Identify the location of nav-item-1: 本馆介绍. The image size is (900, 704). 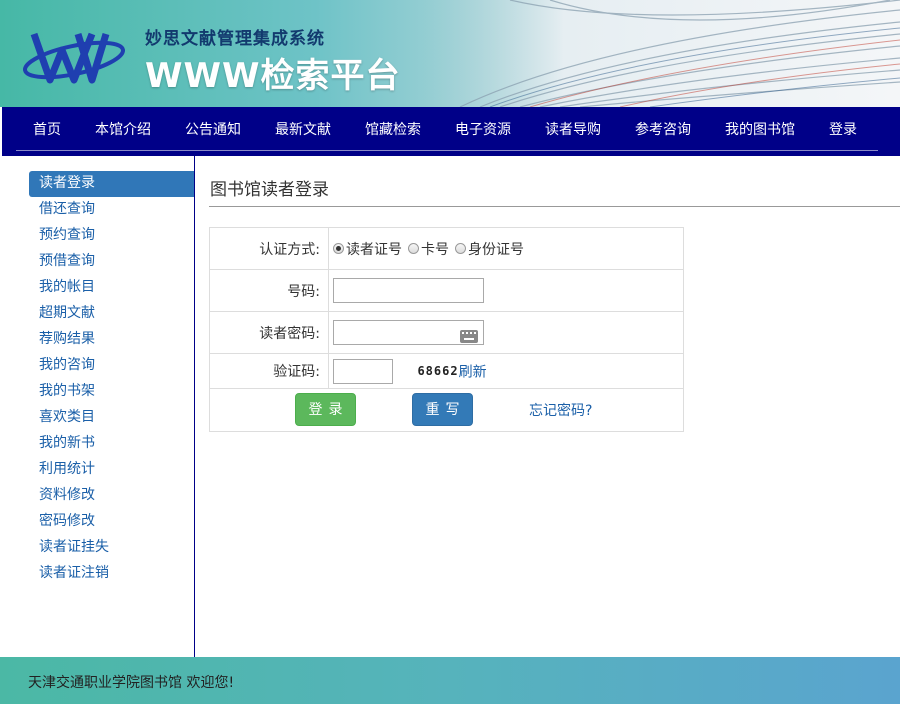
(123, 129).